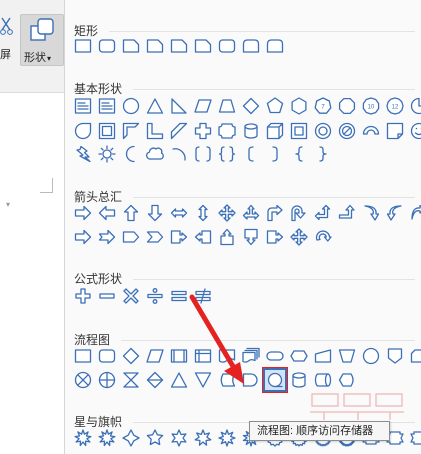 This screenshot has width=421, height=454. What do you see at coordinates (251, 356) in the screenshot?
I see `flowchart-multidocument-icon` at bounding box center [251, 356].